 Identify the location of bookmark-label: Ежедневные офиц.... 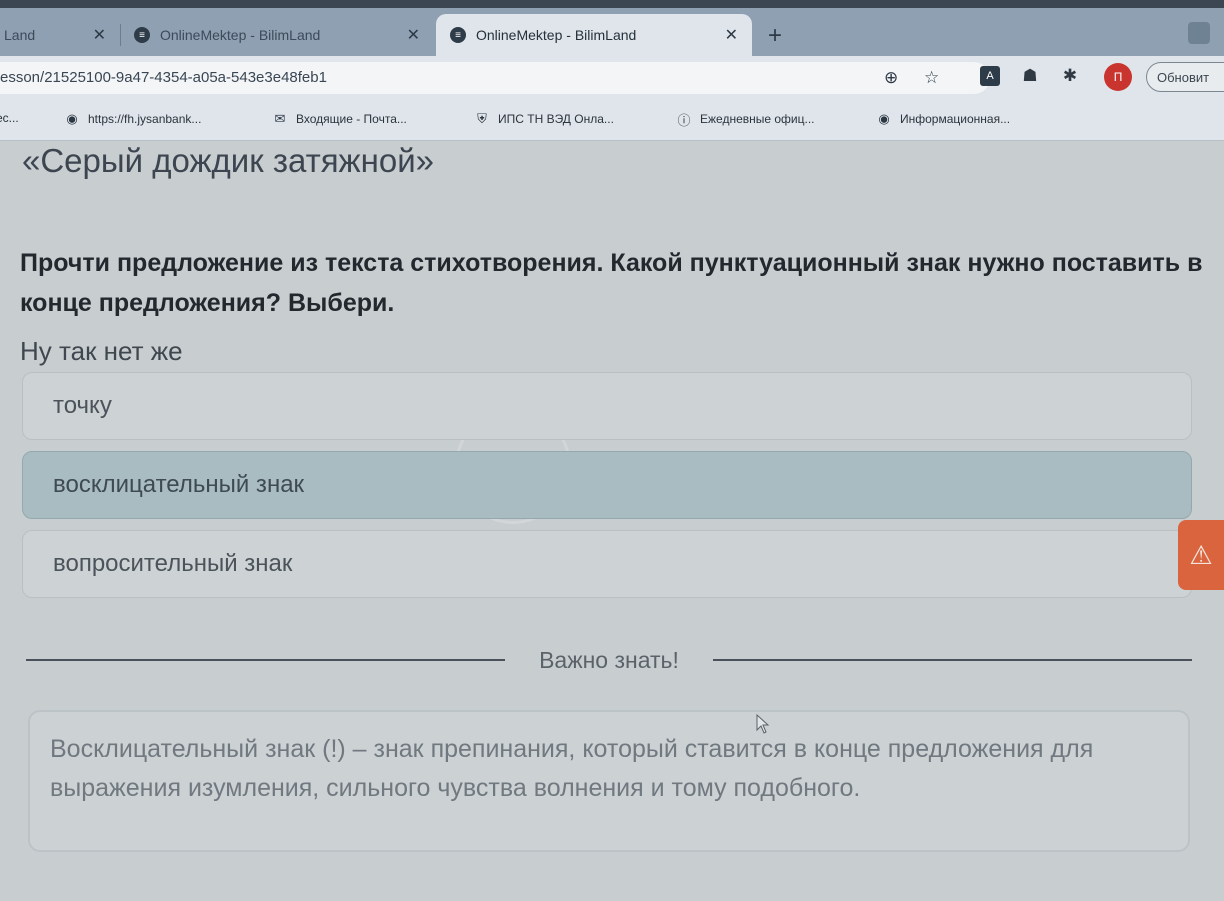
(757, 119).